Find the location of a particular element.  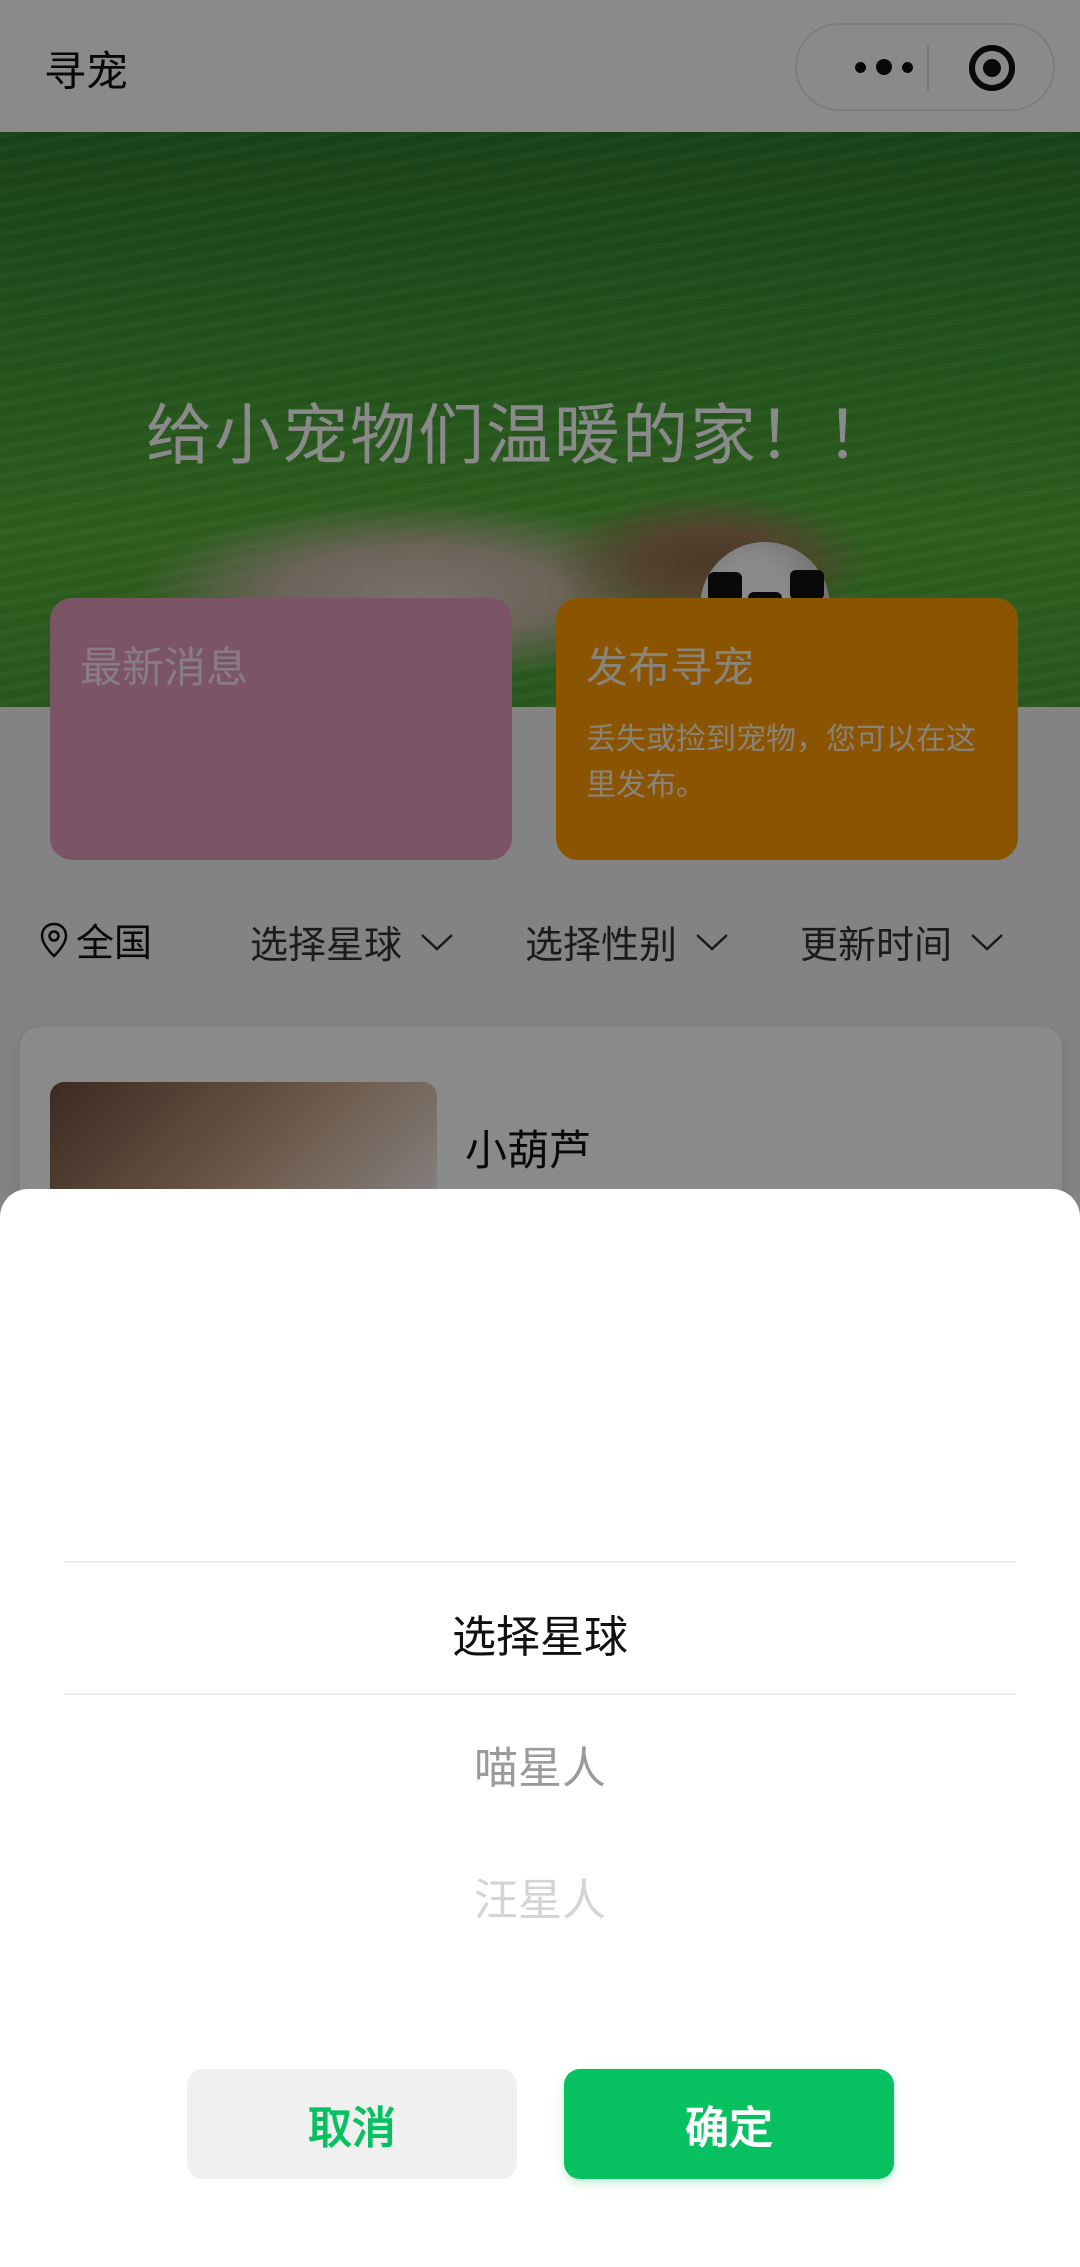

cancel-button: 取消 is located at coordinates (352, 2124).